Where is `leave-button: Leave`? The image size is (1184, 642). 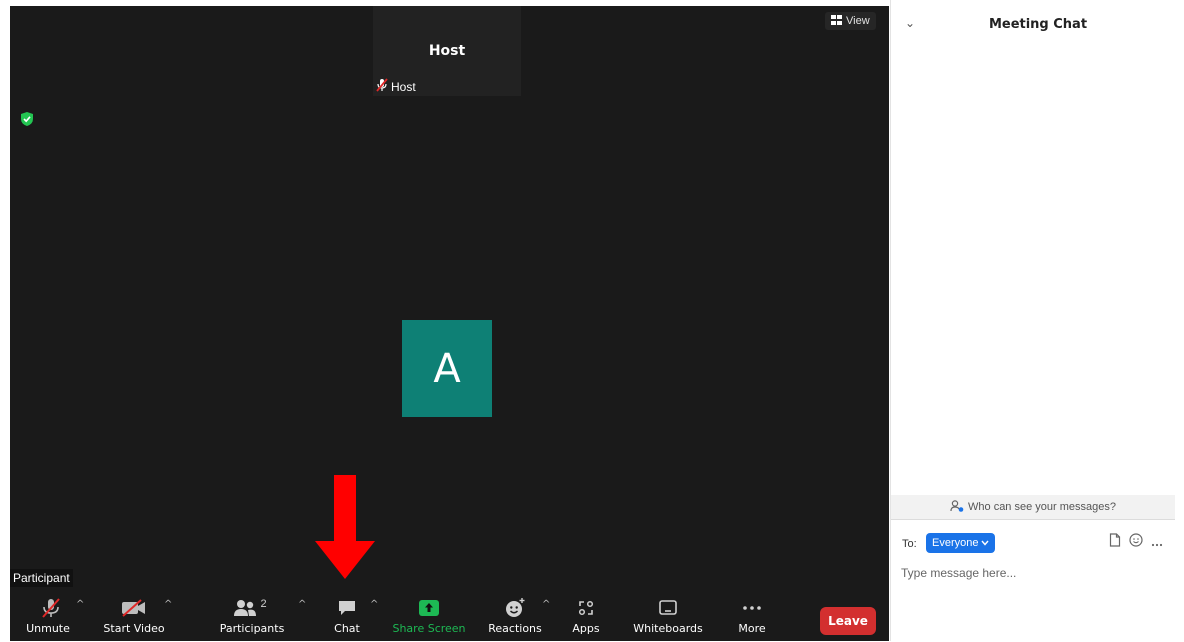
leave-button: Leave is located at coordinates (848, 621).